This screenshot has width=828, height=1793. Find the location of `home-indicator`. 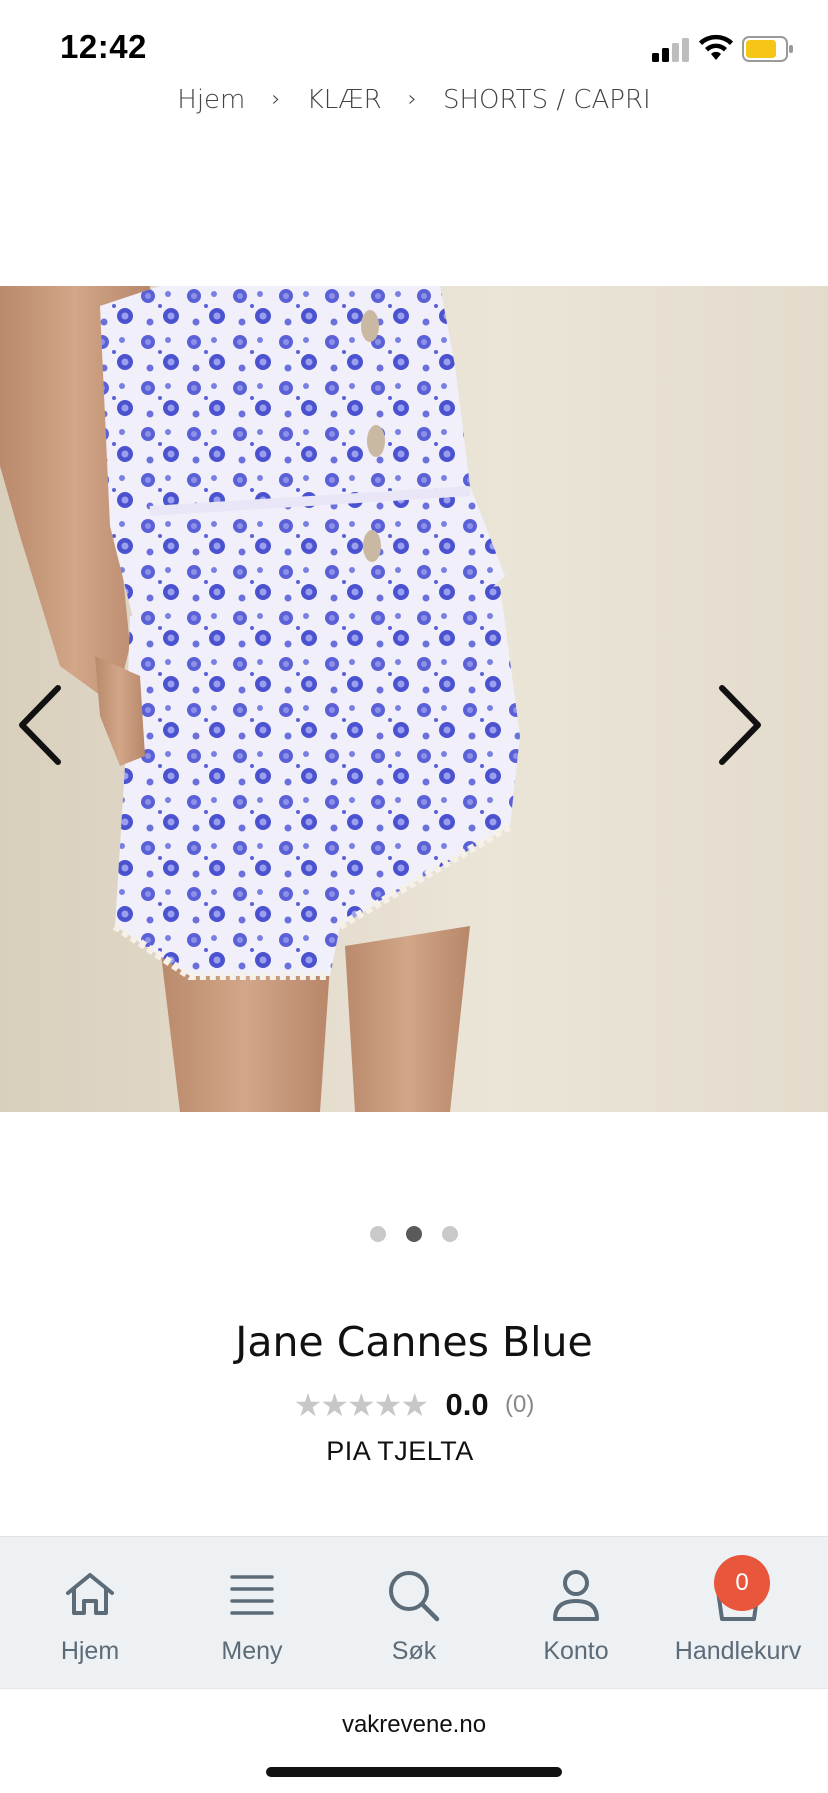

home-indicator is located at coordinates (414, 1772).